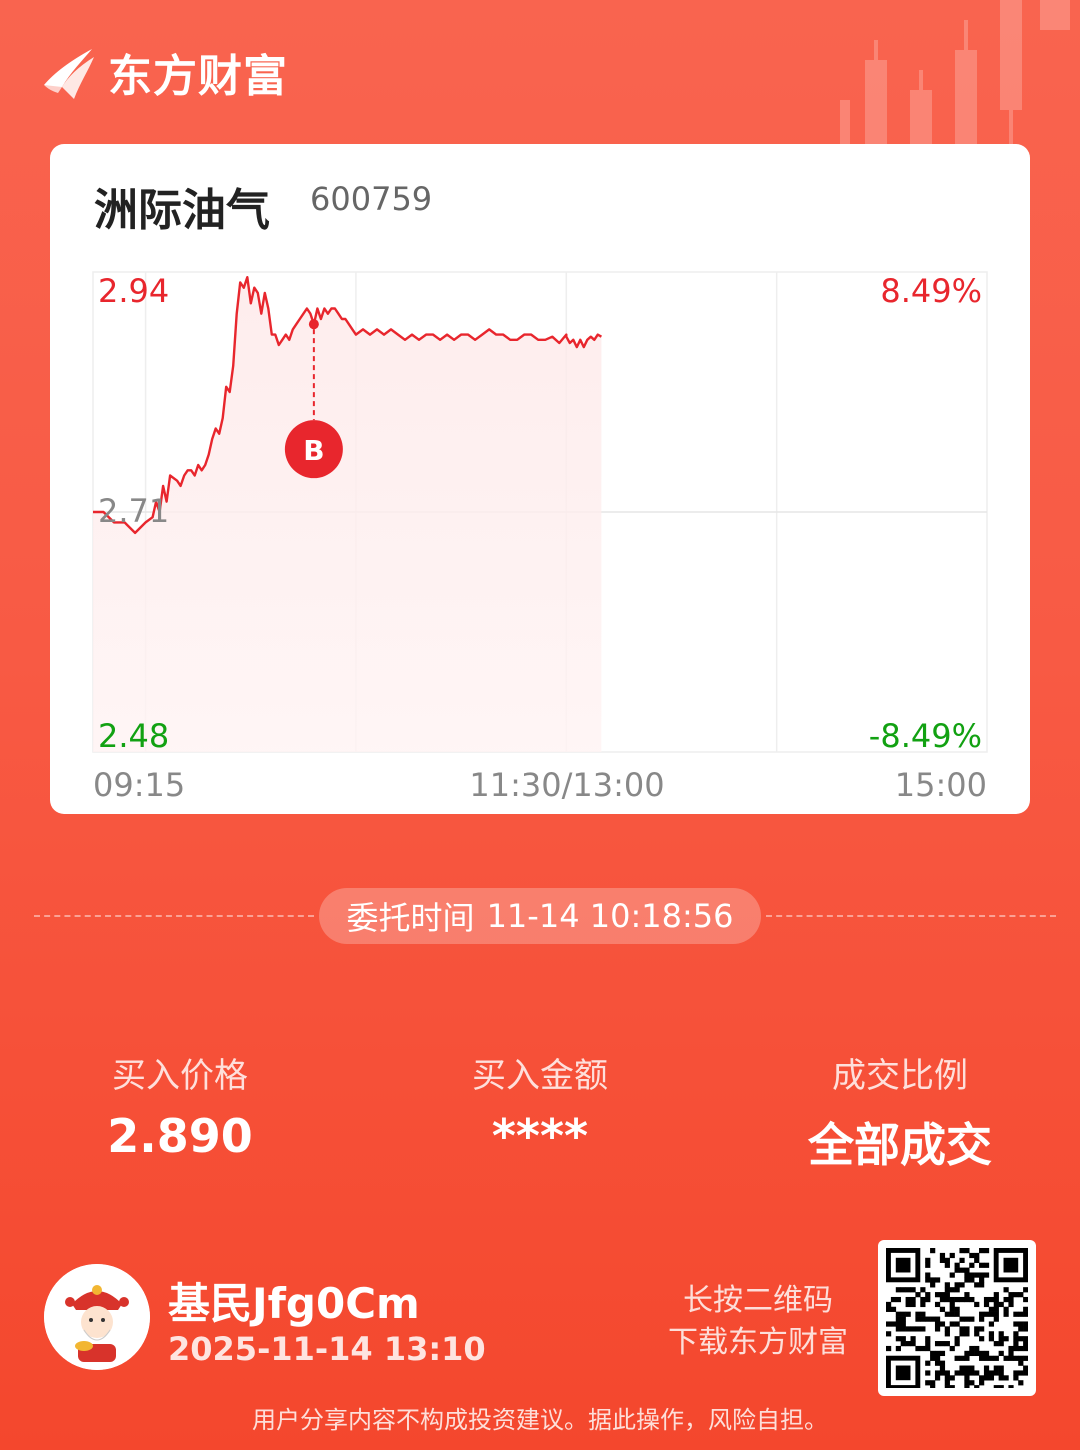  What do you see at coordinates (540, 1420) in the screenshot?
I see `disclaimer: 用户分享内容不构成投资建议。据此操作，风险自担。` at bounding box center [540, 1420].